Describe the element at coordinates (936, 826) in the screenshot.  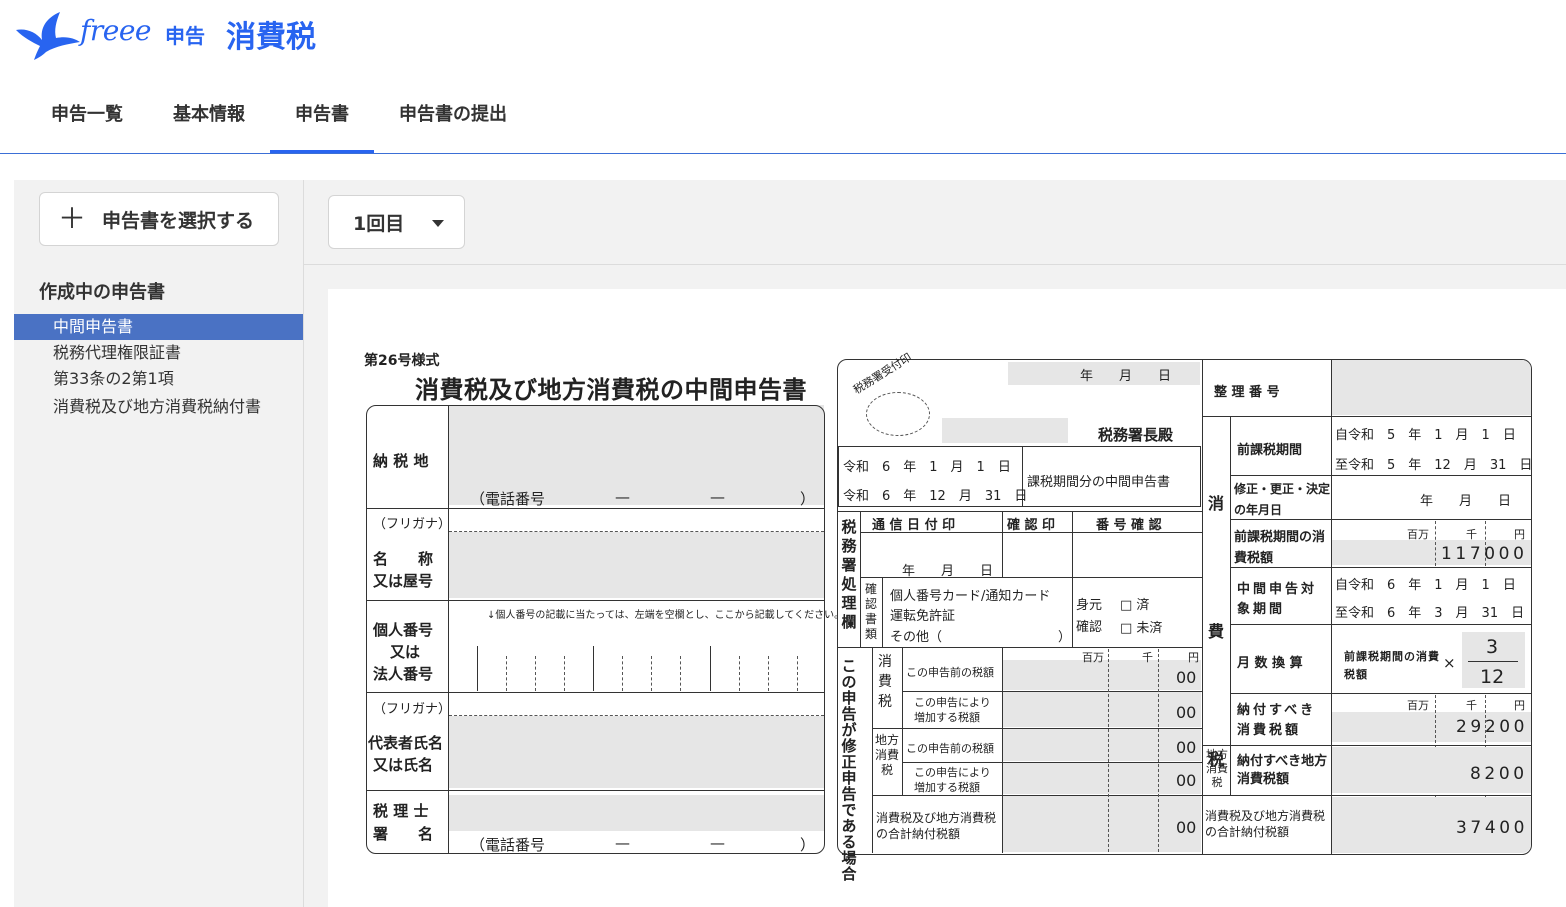
I see `row-label: 消費税及び地方消費税の合計納付税額` at that location.